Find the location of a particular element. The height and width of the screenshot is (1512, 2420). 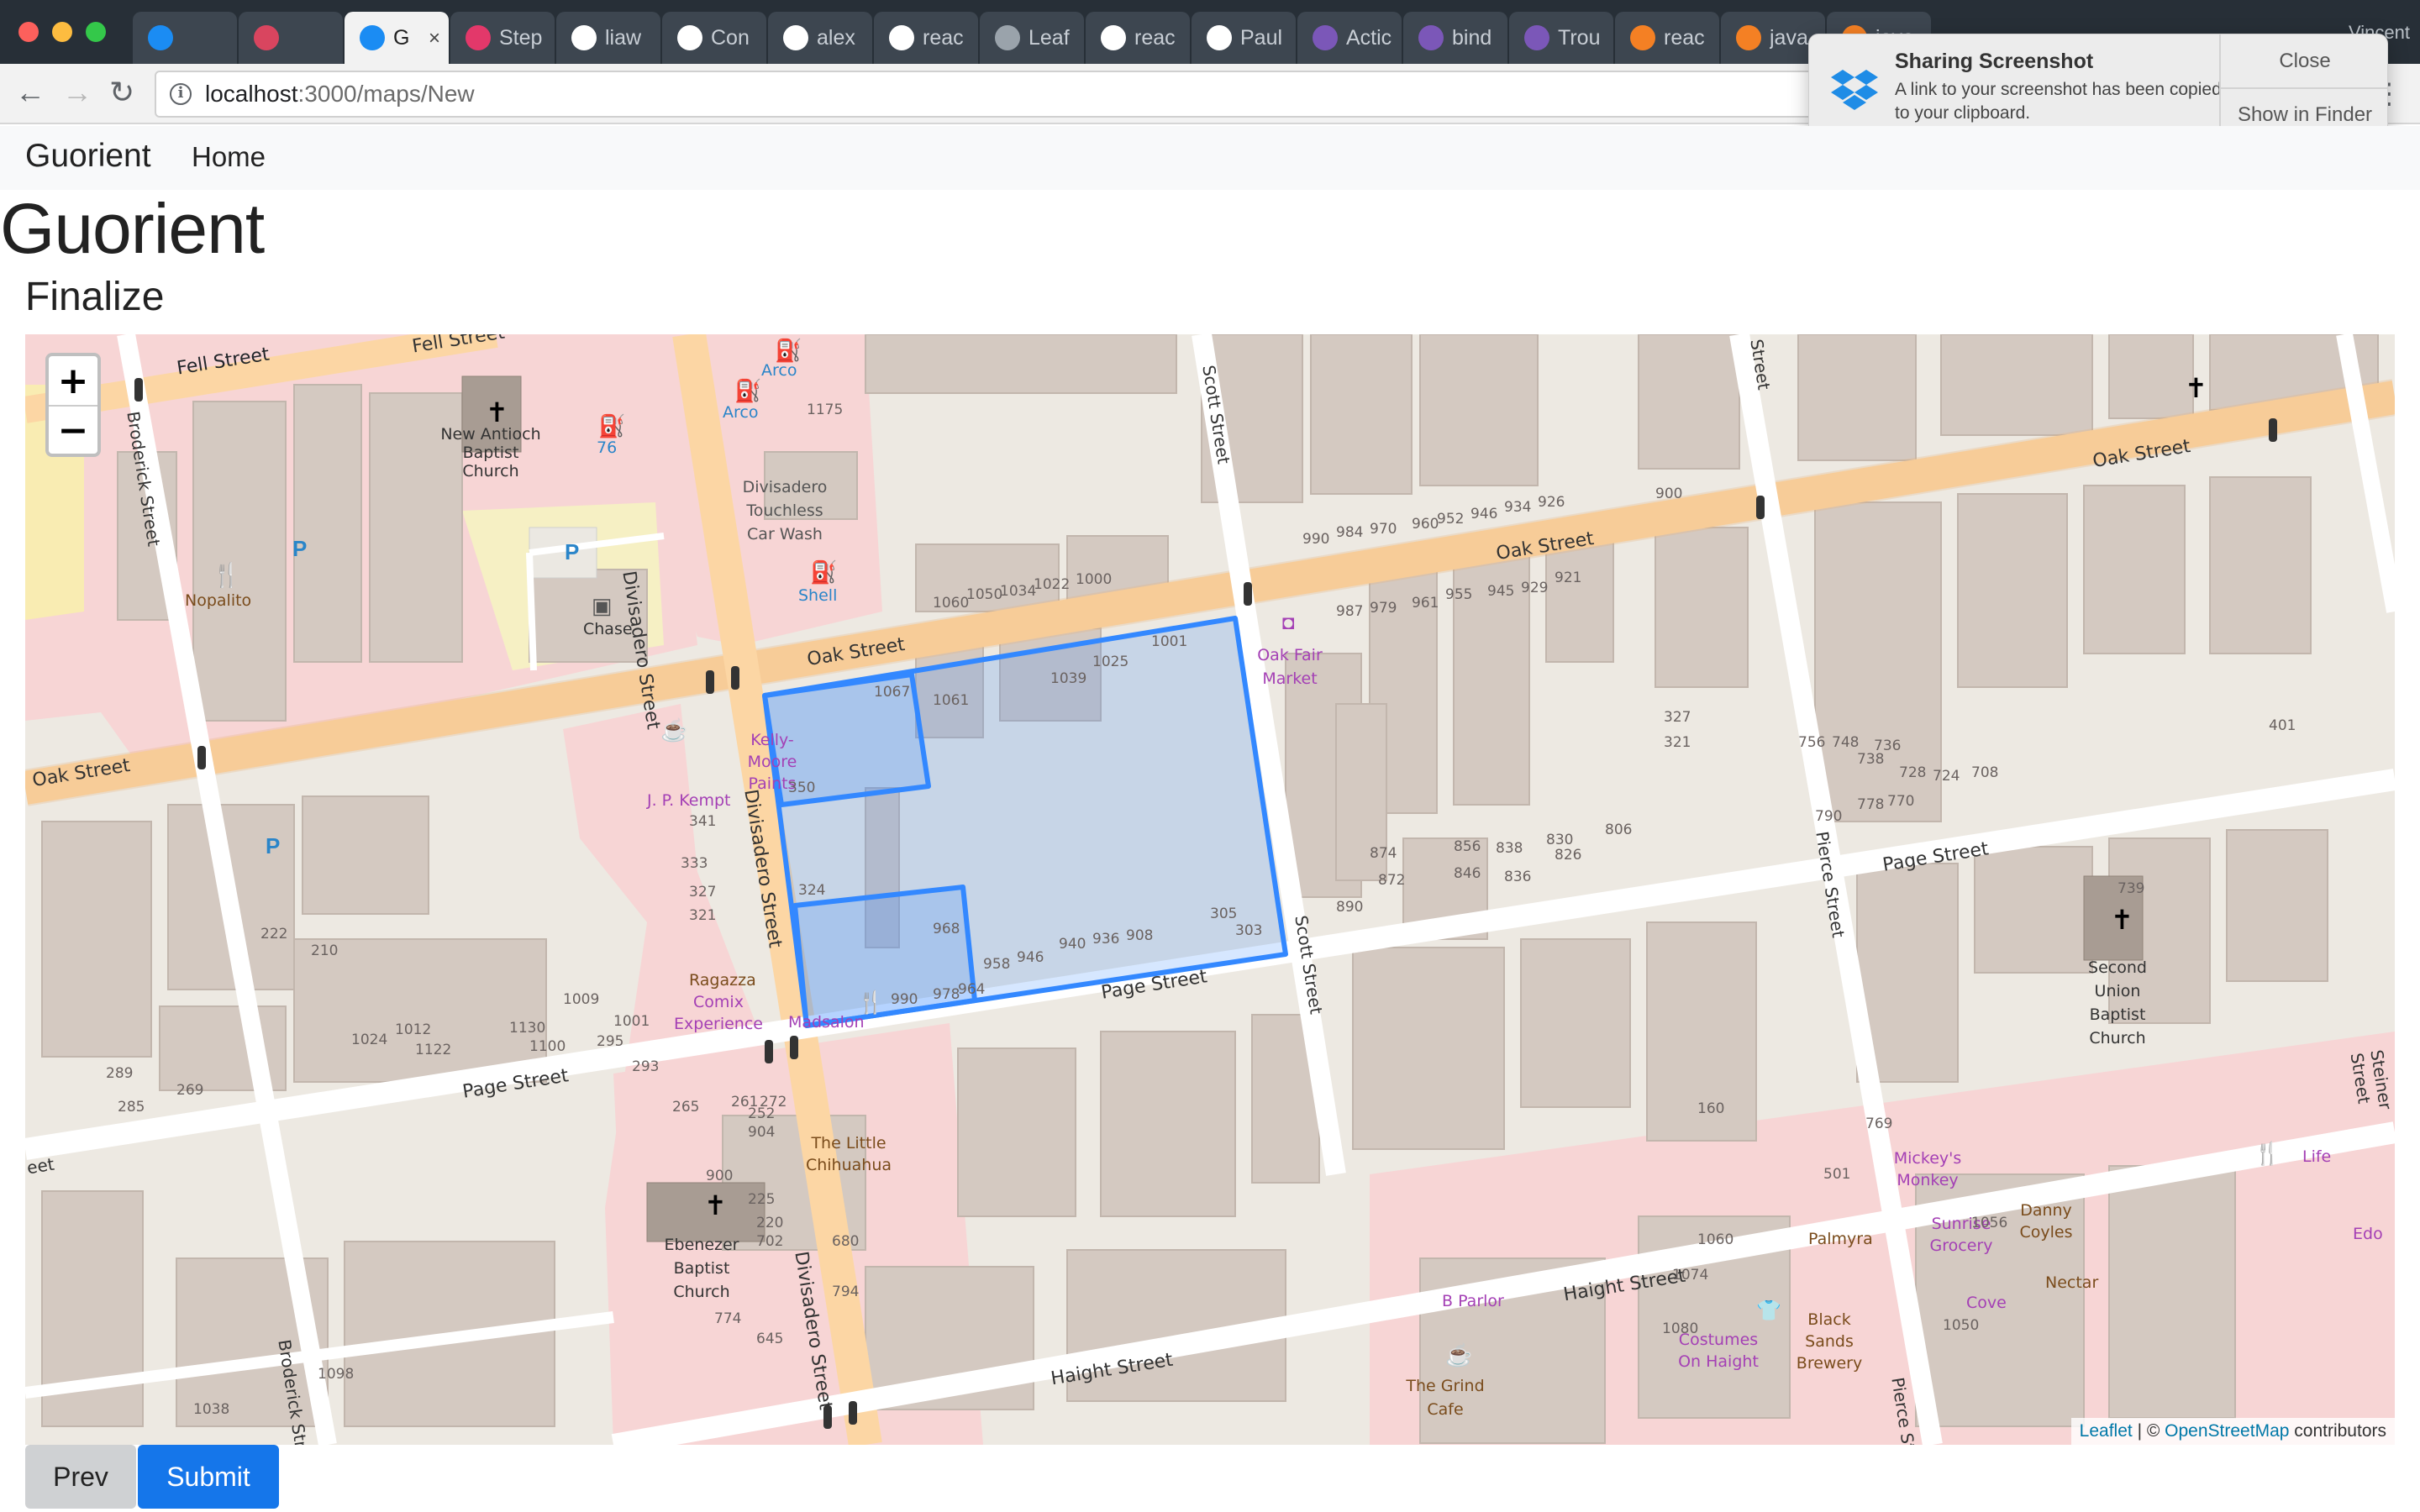

poi-little-chihuahua: The Little Chihuahua is located at coordinates (848, 1154).